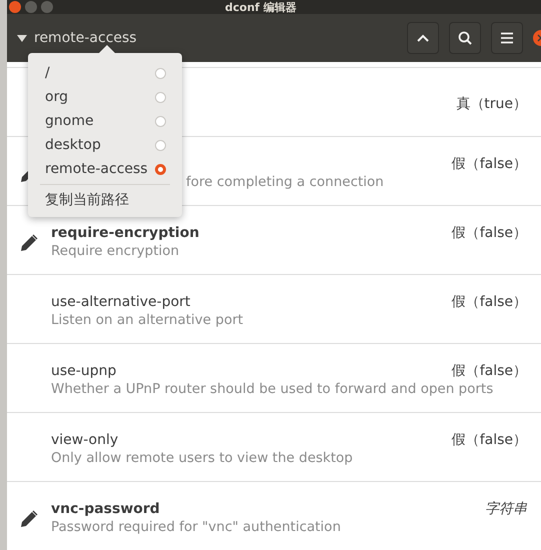  Describe the element at coordinates (285, 182) in the screenshot. I see `key-description: fore completing a connection` at that location.